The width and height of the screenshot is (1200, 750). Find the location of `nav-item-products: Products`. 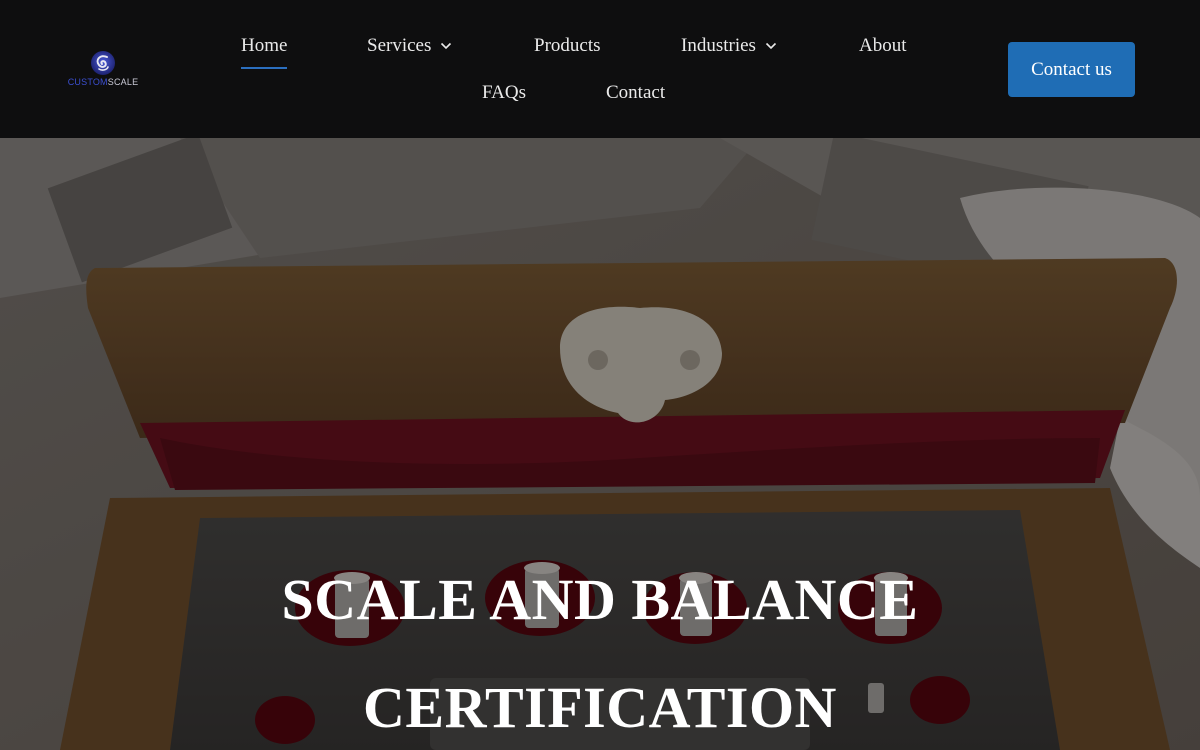

nav-item-products: Products is located at coordinates (567, 46).